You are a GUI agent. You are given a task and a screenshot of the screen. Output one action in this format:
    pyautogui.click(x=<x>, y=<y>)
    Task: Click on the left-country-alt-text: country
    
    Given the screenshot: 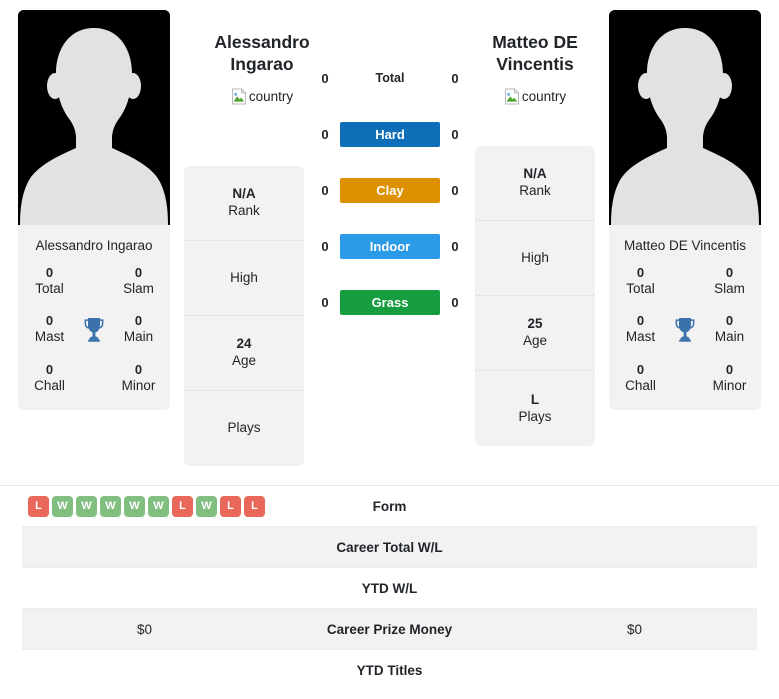 What is the action you would take?
    pyautogui.click(x=271, y=96)
    